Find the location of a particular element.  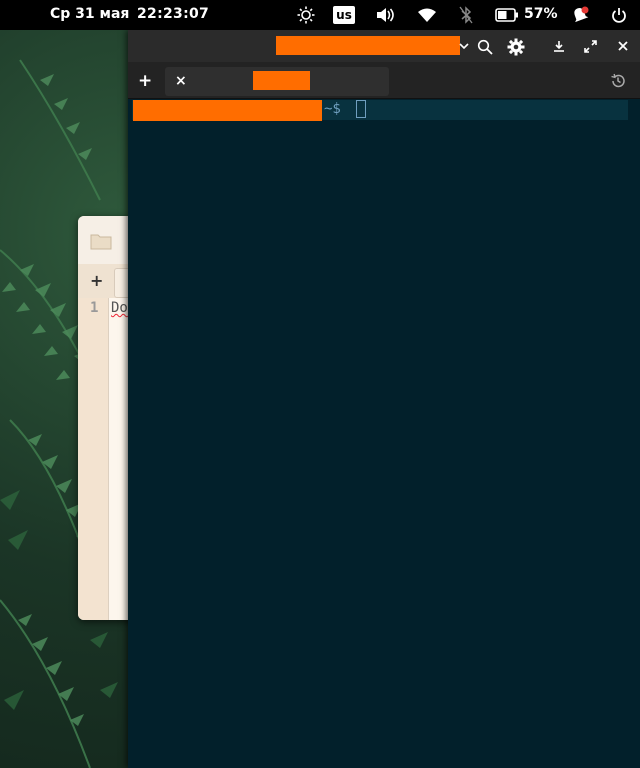

power-icon is located at coordinates (619, 15).